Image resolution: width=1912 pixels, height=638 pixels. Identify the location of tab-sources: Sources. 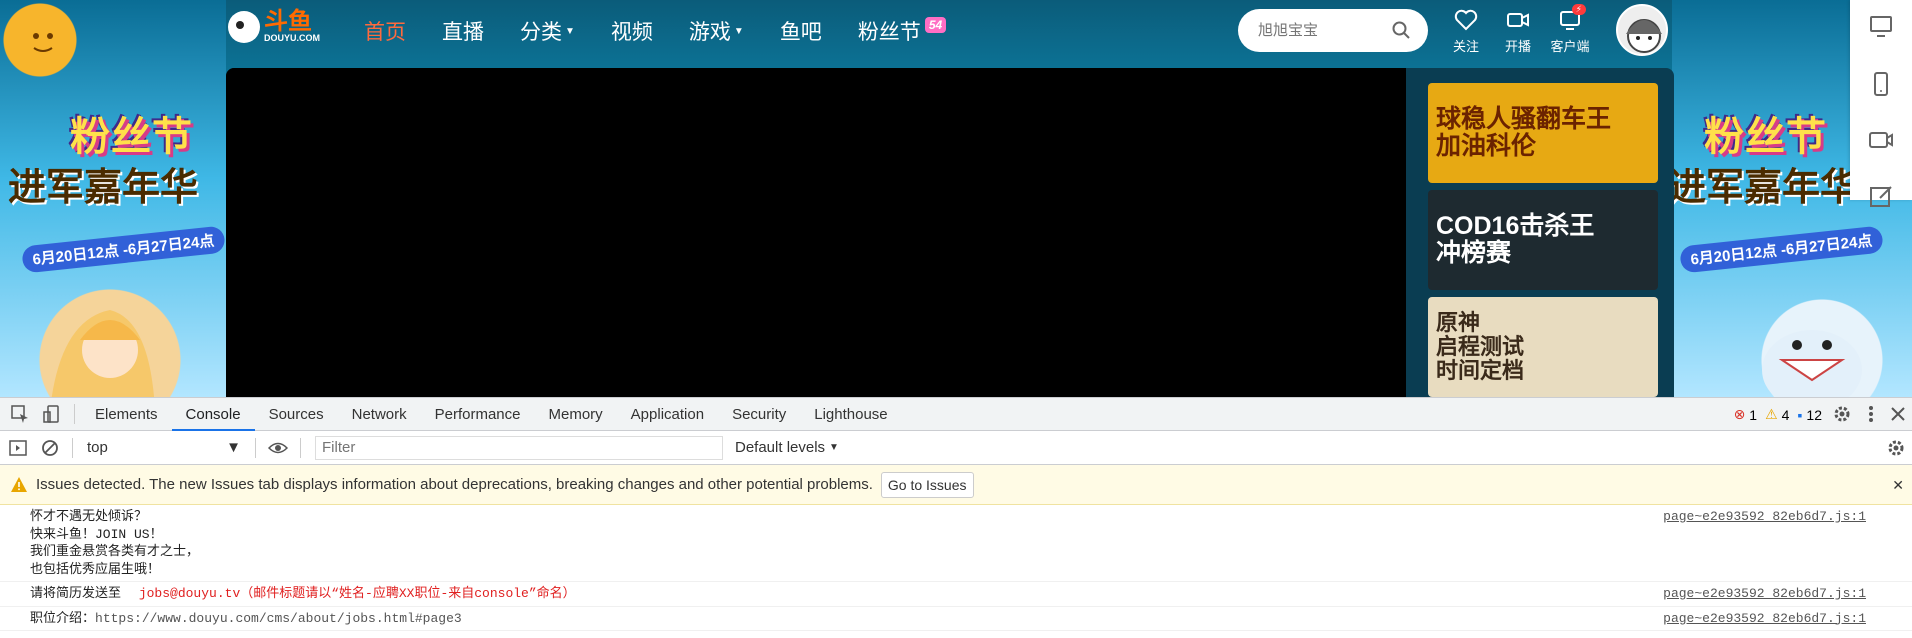
(296, 414).